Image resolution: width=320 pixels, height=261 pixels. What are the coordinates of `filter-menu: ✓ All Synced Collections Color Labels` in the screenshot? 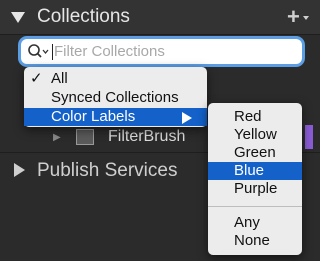 It's located at (115, 97).